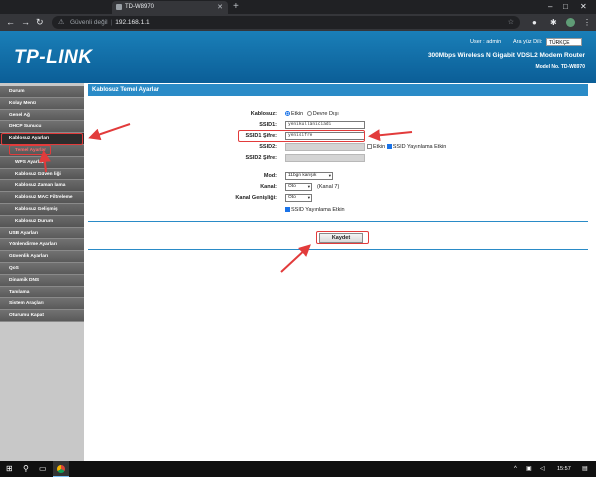  Describe the element at coordinates (89, 22) in the screenshot. I see `insecure-label: Güvenli değil` at that location.